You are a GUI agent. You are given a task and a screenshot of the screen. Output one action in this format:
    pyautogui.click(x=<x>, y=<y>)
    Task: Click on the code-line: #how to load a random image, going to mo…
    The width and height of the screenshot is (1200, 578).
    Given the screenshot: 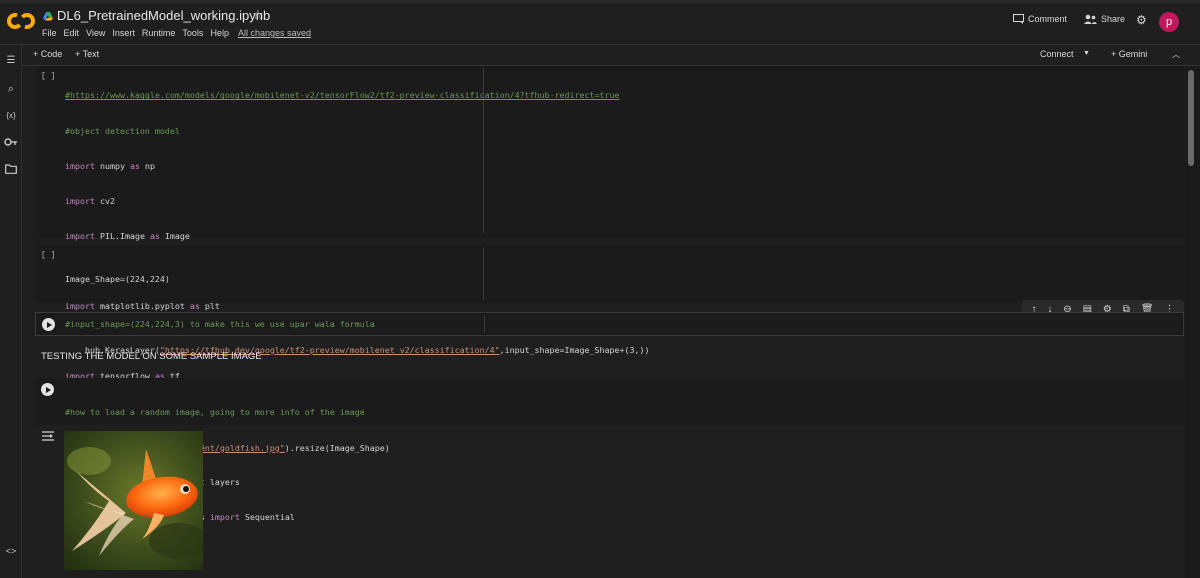 What is the action you would take?
    pyautogui.click(x=215, y=412)
    